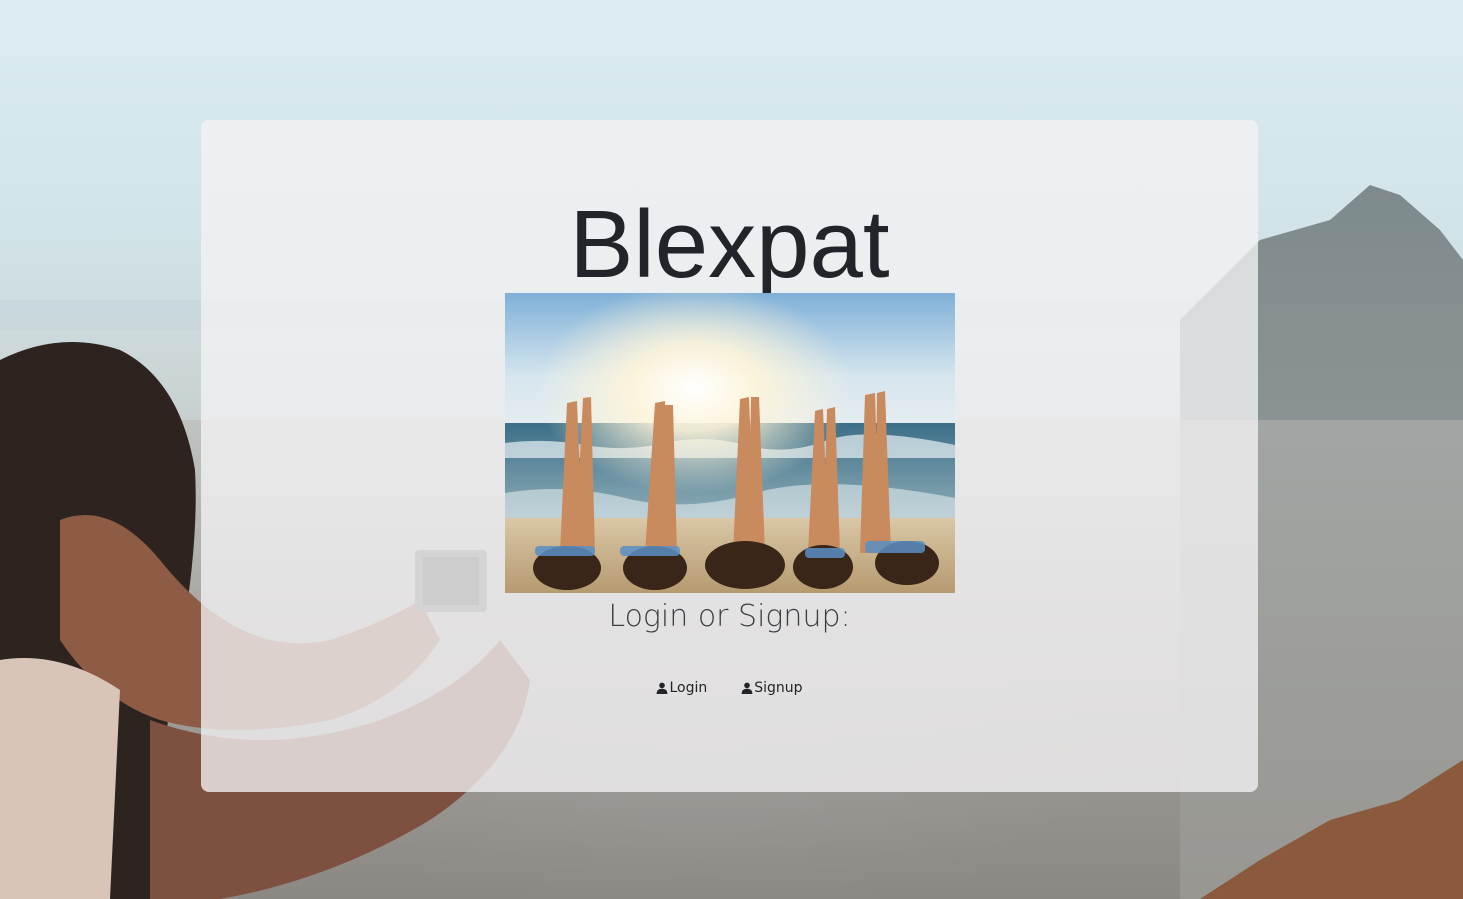 Image resolution: width=1463 pixels, height=899 pixels. I want to click on login-button: Login, so click(681, 688).